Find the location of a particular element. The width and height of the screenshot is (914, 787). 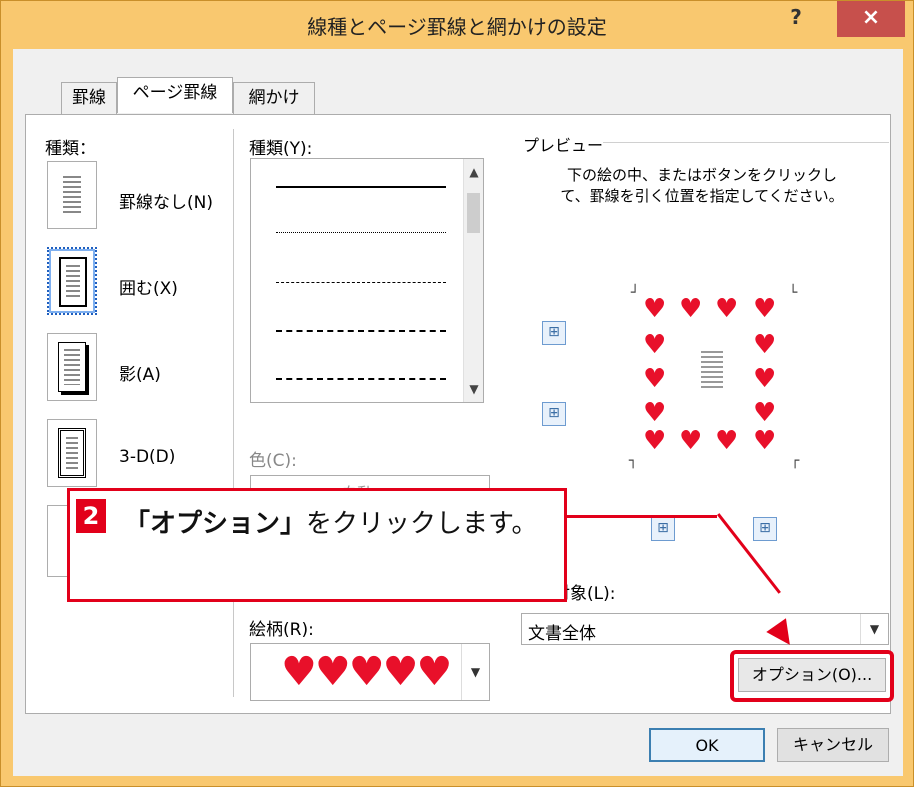

setting-shadow-label: 影(A) is located at coordinates (140, 372).